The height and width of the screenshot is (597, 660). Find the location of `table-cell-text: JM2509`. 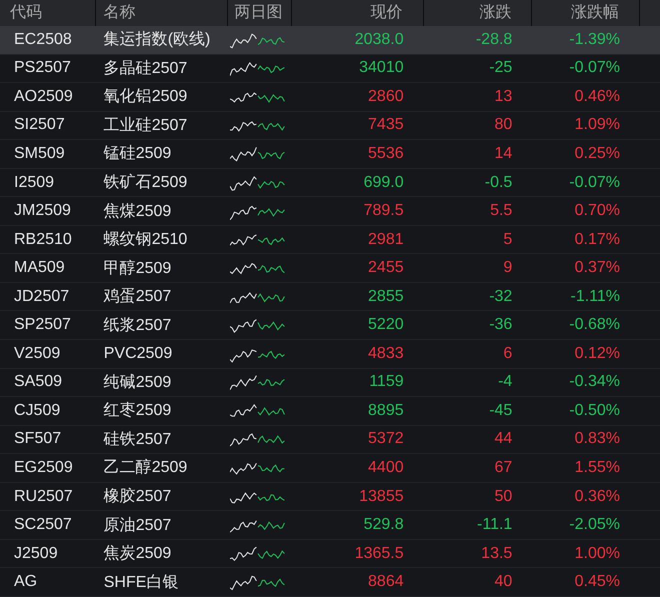

table-cell-text: JM2509 is located at coordinates (42, 211).